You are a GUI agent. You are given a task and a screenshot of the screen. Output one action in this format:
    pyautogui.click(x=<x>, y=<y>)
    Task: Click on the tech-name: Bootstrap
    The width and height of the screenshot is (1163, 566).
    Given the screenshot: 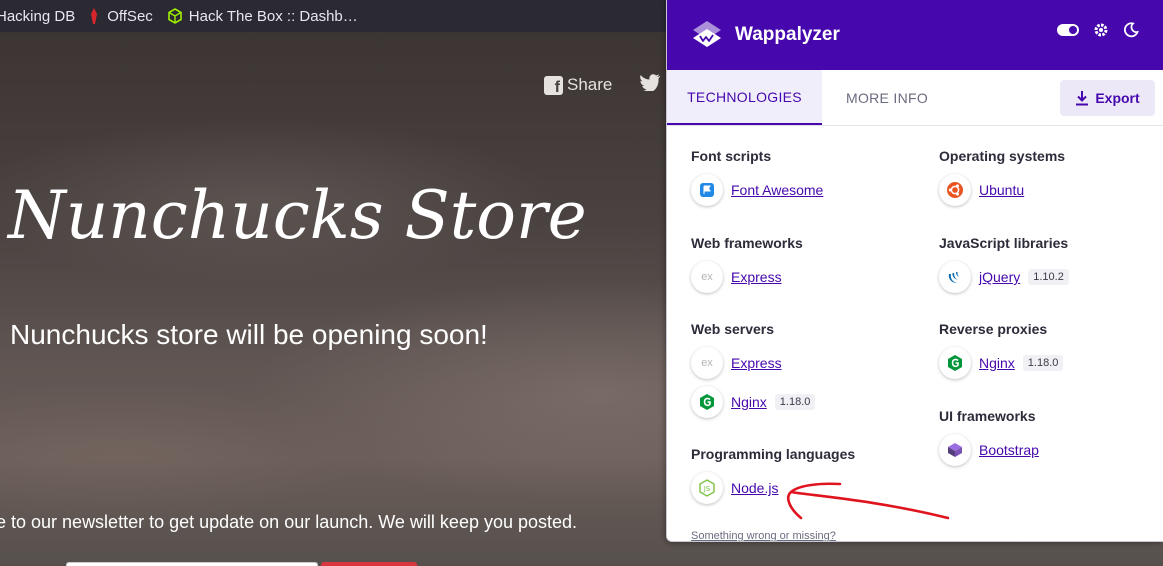 What is the action you would take?
    pyautogui.click(x=1009, y=450)
    